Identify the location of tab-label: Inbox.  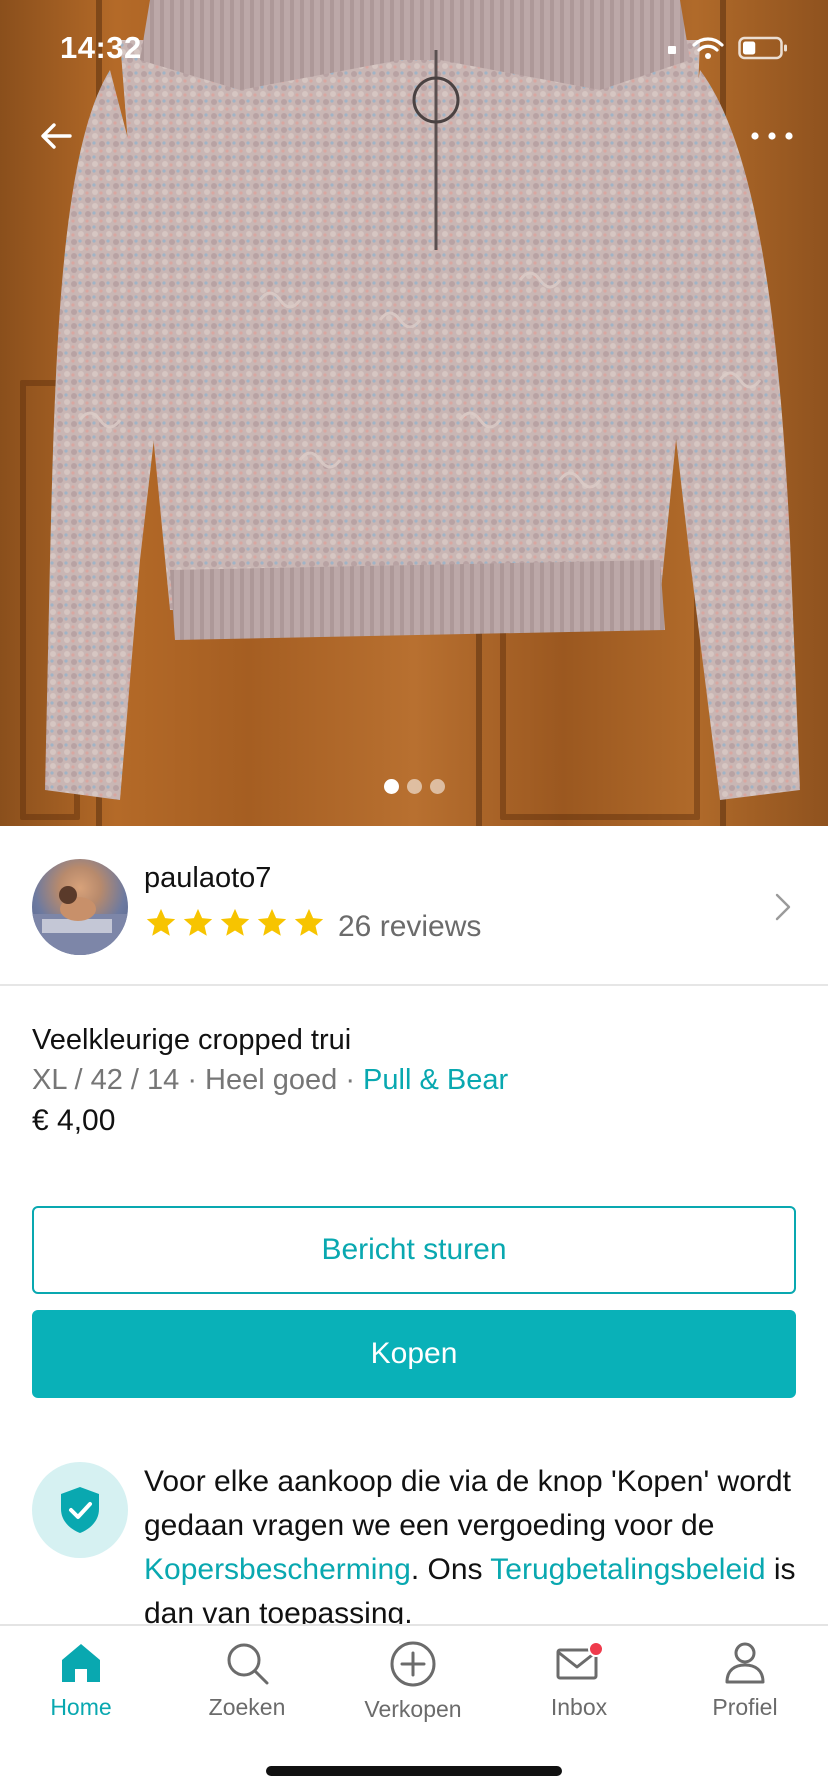
(579, 1707).